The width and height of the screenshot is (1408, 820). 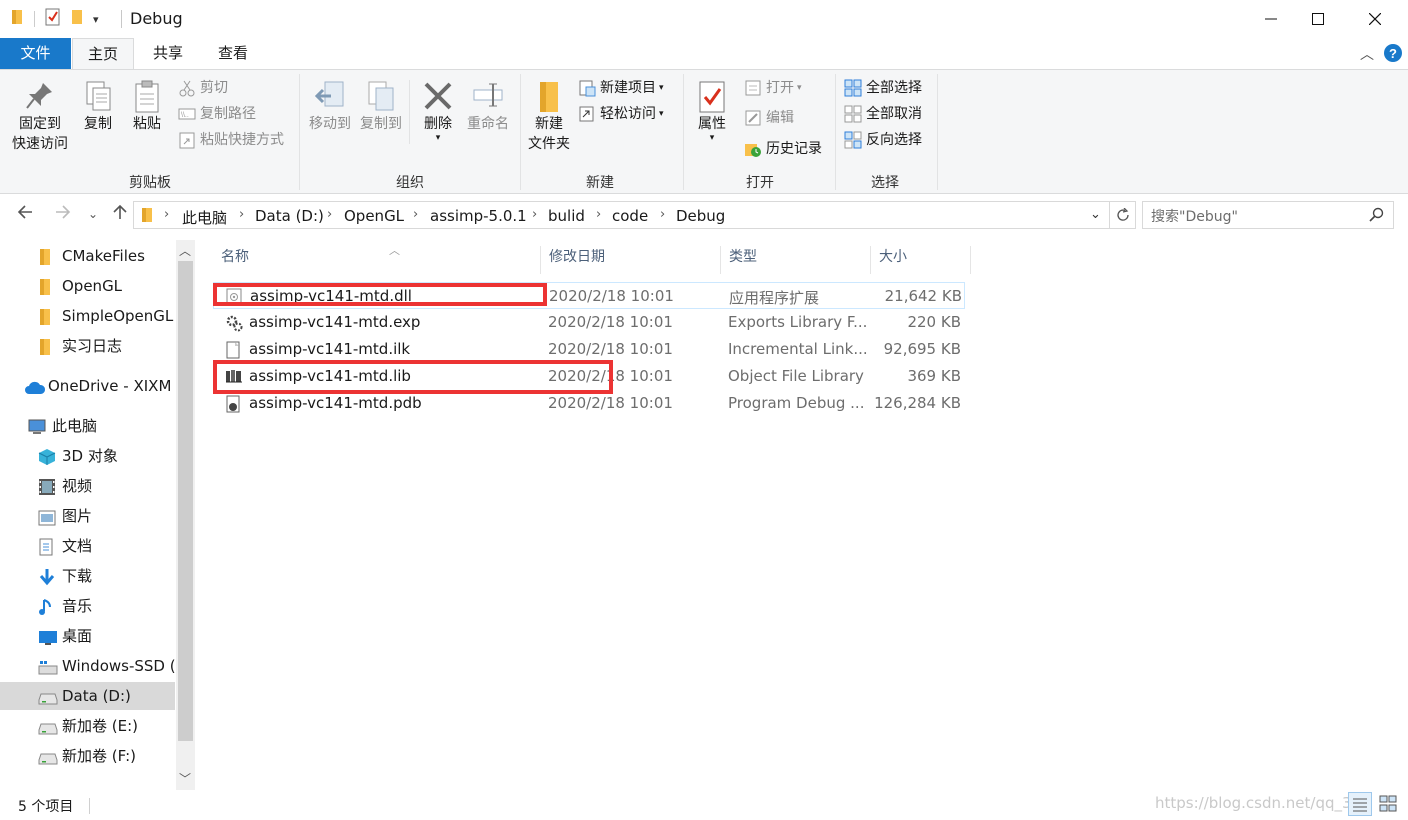 I want to click on select-none-button: 全部取消, so click(x=883, y=114).